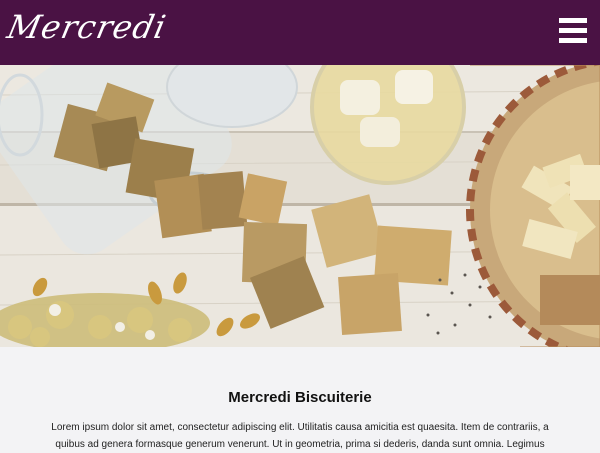 This screenshot has height=453, width=600. Describe the element at coordinates (87, 27) in the screenshot. I see `logo: Mercredi` at that location.